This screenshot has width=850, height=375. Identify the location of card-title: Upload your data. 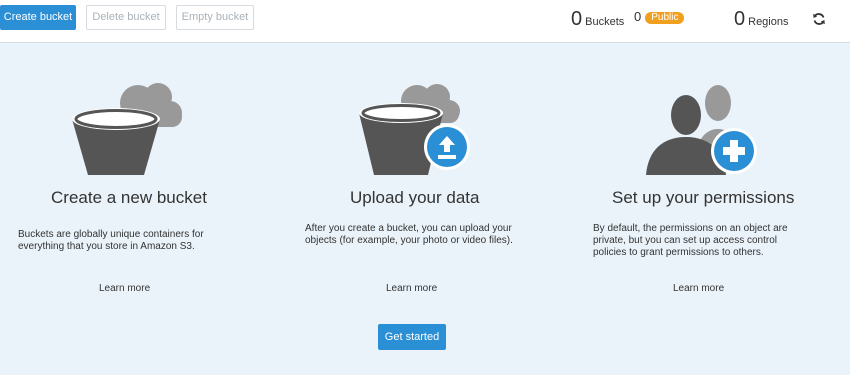
(415, 197).